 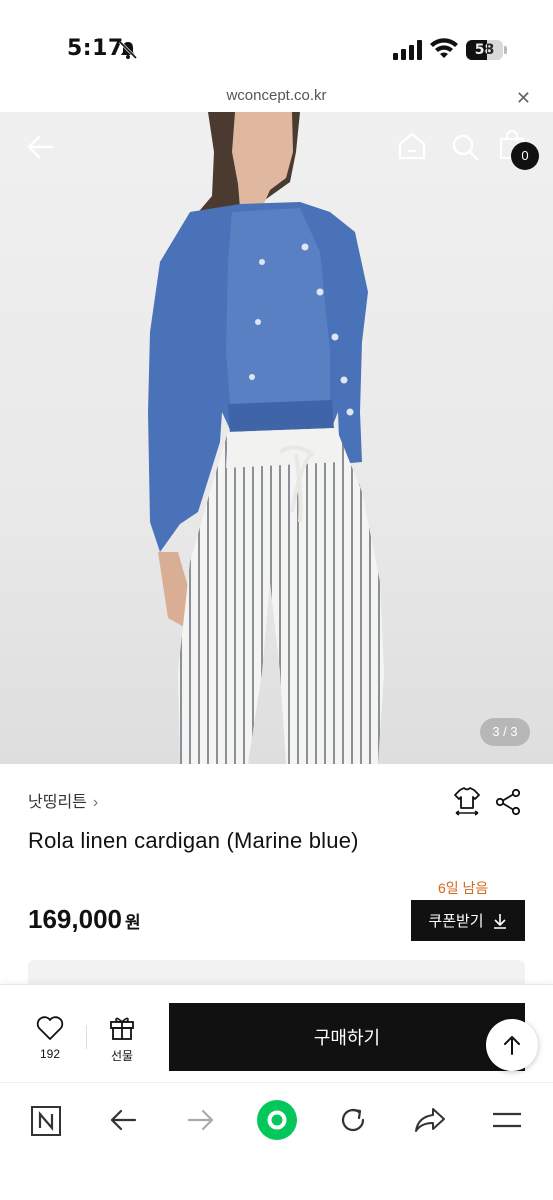 What do you see at coordinates (128, 50) in the screenshot?
I see `bell-muted-icon` at bounding box center [128, 50].